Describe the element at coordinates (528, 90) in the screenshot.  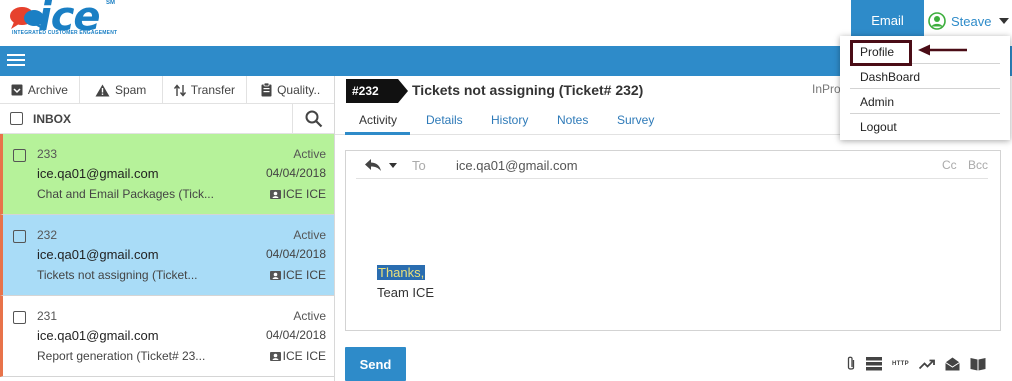
I see `ticket-title: Tickets not assigning (Ticket# 232)` at that location.